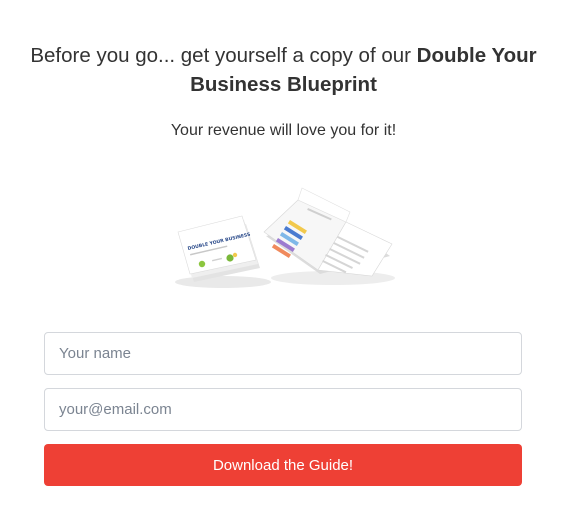 This screenshot has width=567, height=523. What do you see at coordinates (328, 232) in the screenshot?
I see `open-book` at bounding box center [328, 232].